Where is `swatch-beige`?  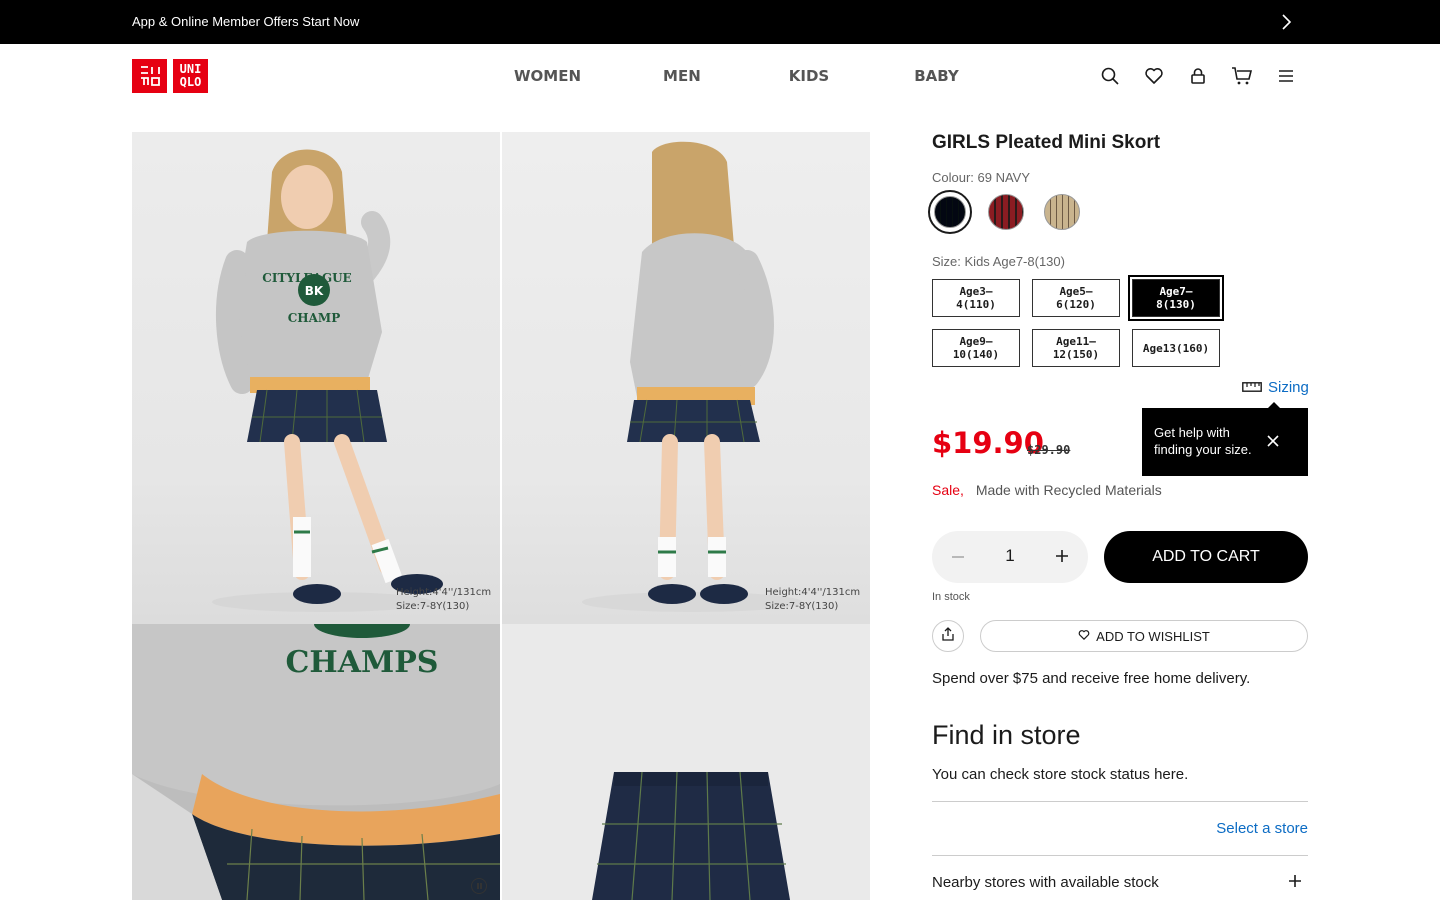 swatch-beige is located at coordinates (1062, 212).